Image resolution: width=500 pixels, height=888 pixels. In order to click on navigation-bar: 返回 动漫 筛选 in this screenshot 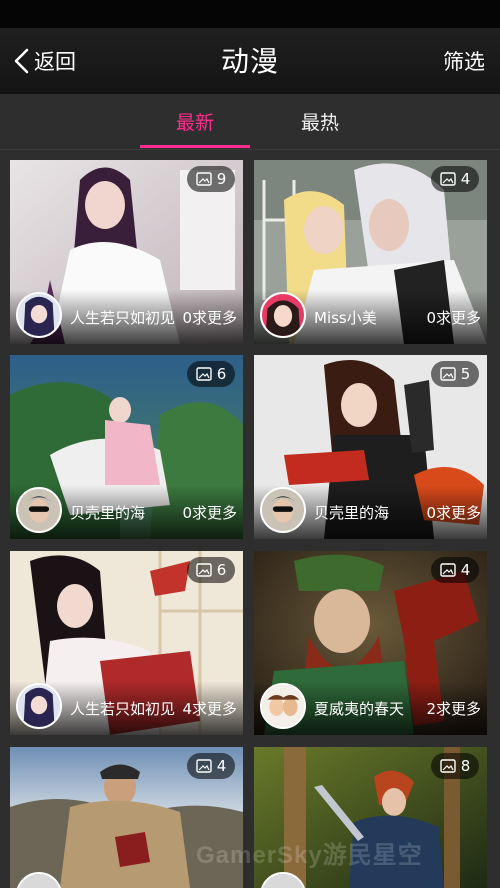, I will do `click(250, 61)`.